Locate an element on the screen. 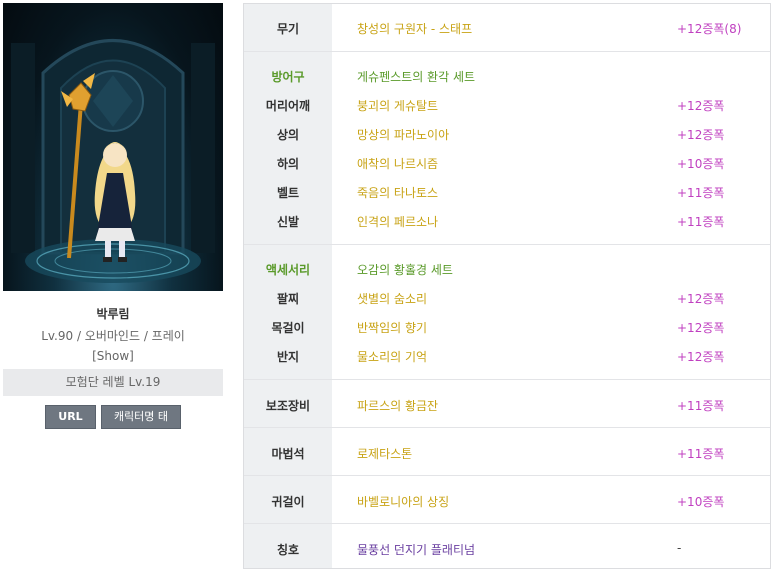  enhancement-level: +12증폭(8) is located at coordinates (709, 29).